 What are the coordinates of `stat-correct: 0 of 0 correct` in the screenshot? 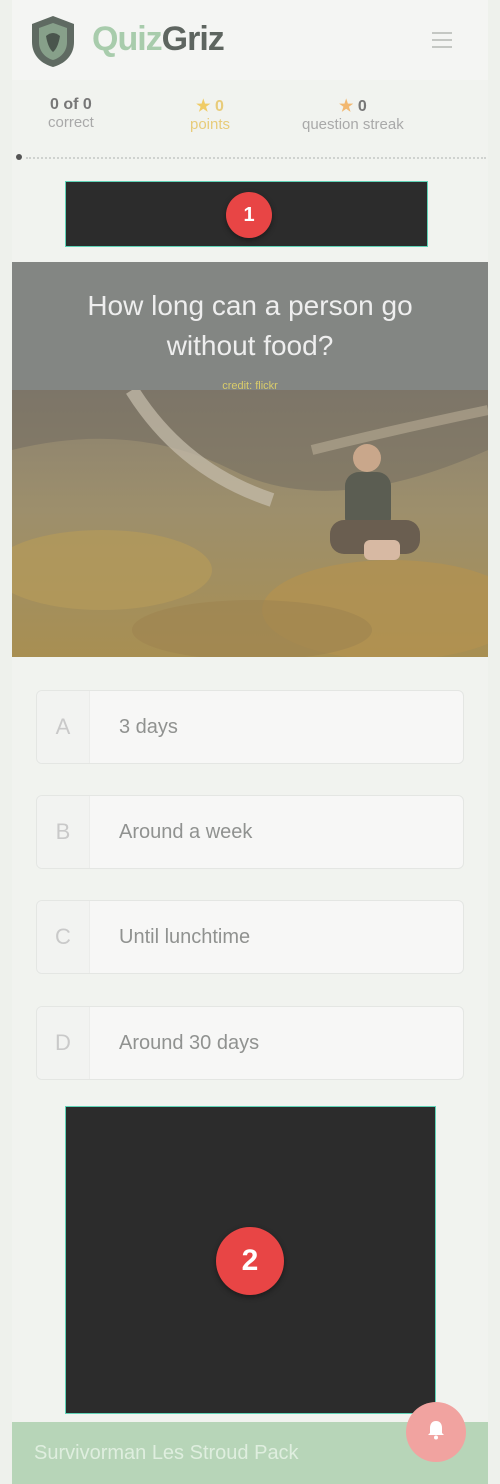 It's located at (71, 113).